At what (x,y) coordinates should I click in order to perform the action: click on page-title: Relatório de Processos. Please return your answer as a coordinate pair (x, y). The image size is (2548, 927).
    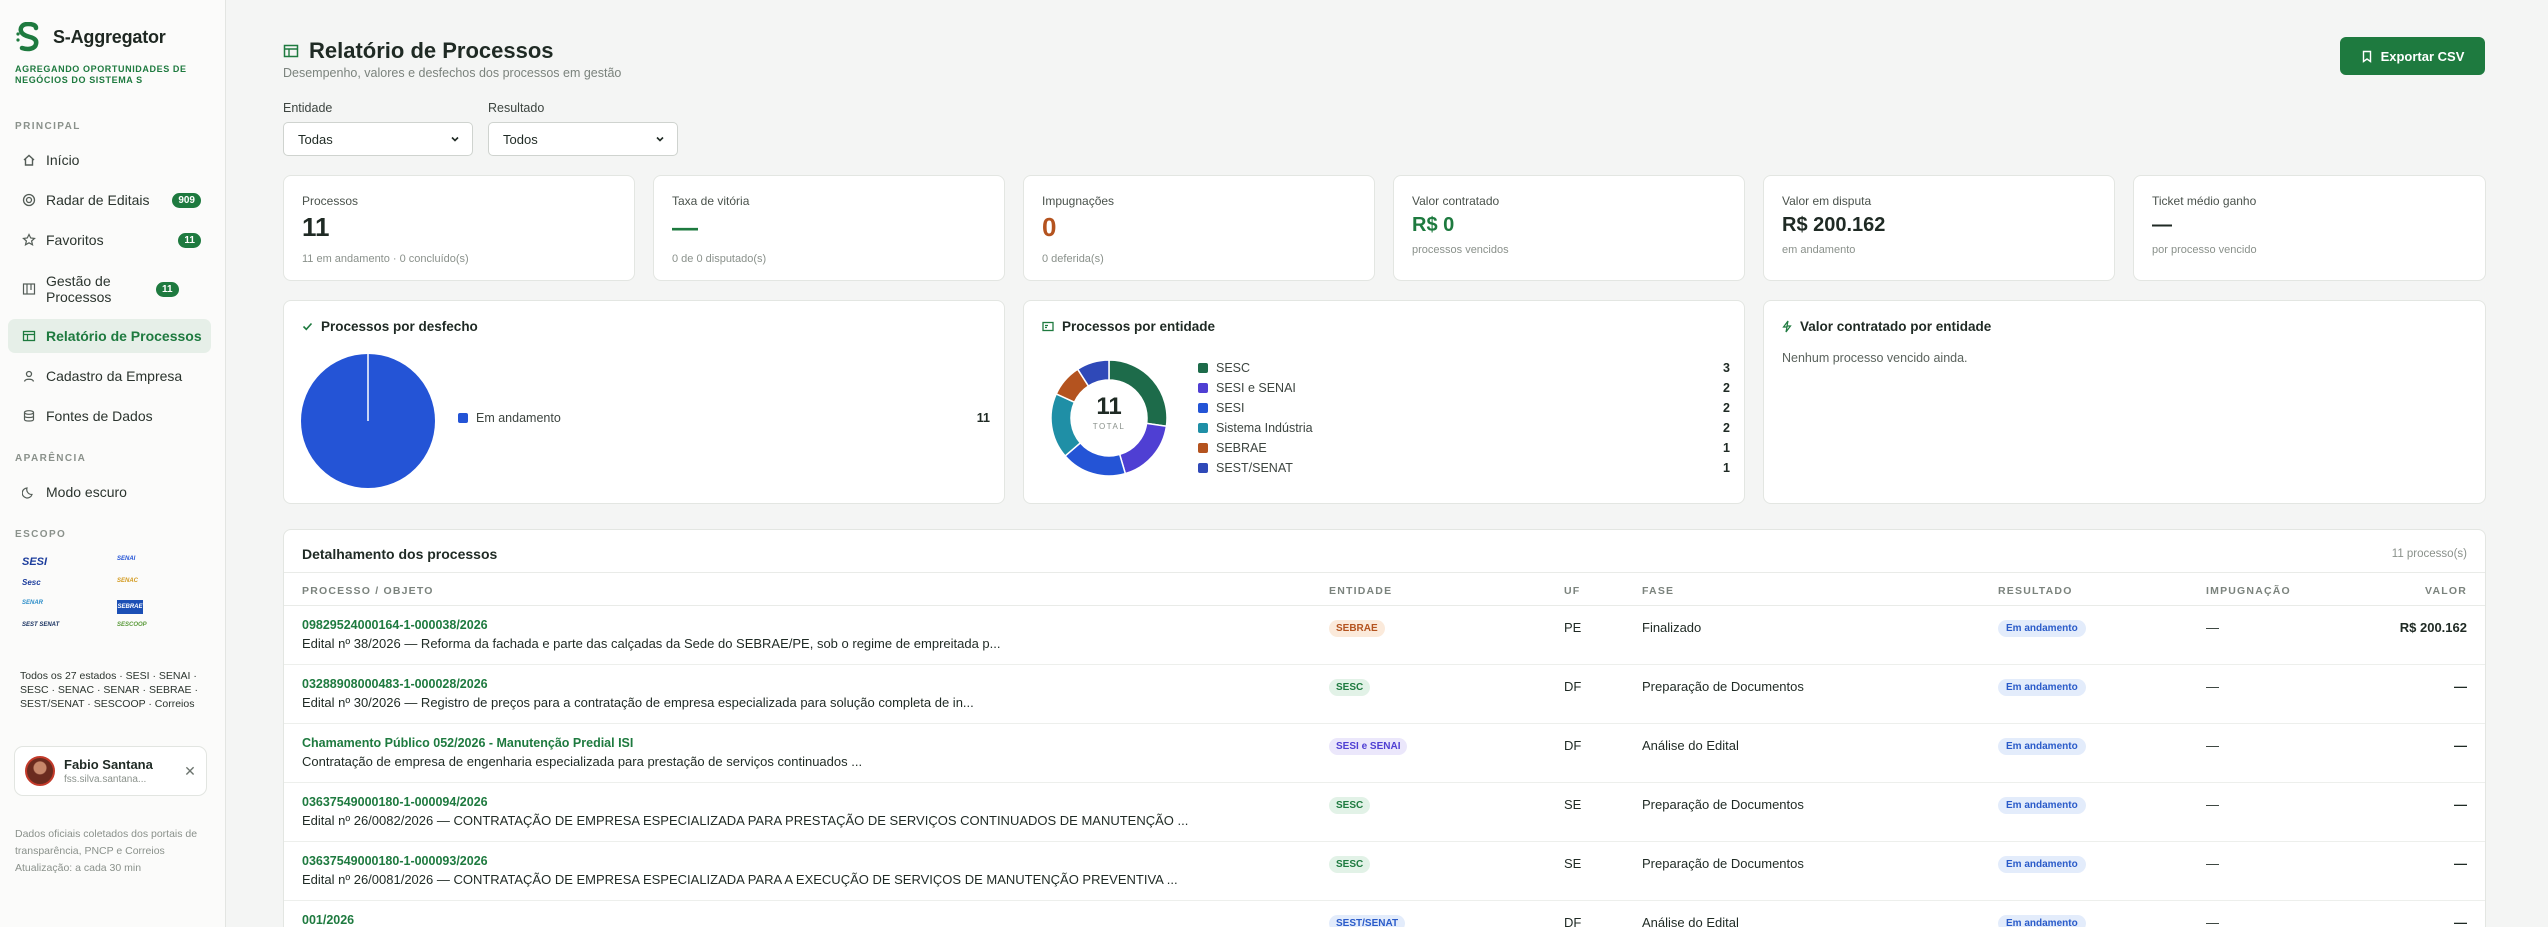
    Looking at the image, I should click on (418, 51).